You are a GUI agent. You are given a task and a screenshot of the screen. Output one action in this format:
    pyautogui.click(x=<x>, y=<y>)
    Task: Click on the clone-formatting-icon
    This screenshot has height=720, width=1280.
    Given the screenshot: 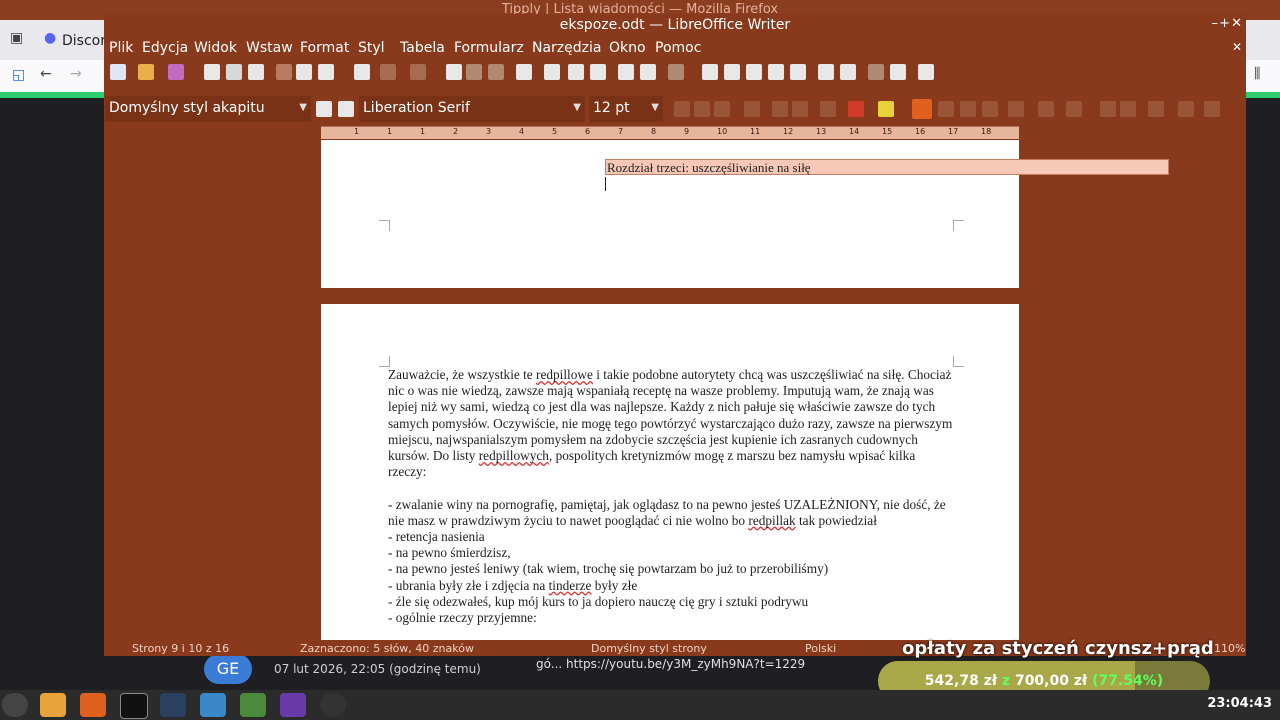 What is the action you would take?
    pyautogui.click(x=362, y=72)
    